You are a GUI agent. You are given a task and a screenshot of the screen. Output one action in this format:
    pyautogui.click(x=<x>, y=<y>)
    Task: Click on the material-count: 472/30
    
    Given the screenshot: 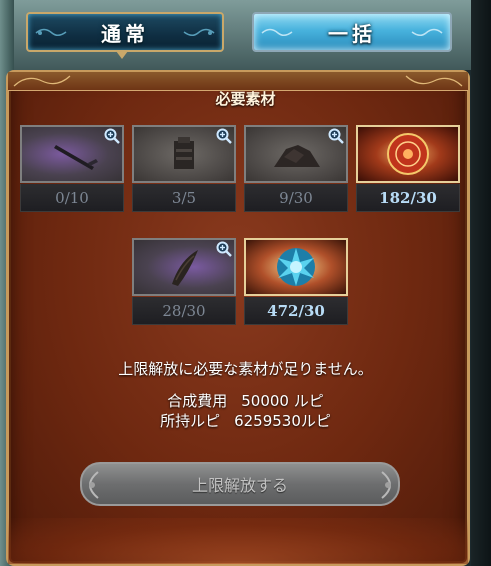 What is the action you would take?
    pyautogui.click(x=296, y=311)
    